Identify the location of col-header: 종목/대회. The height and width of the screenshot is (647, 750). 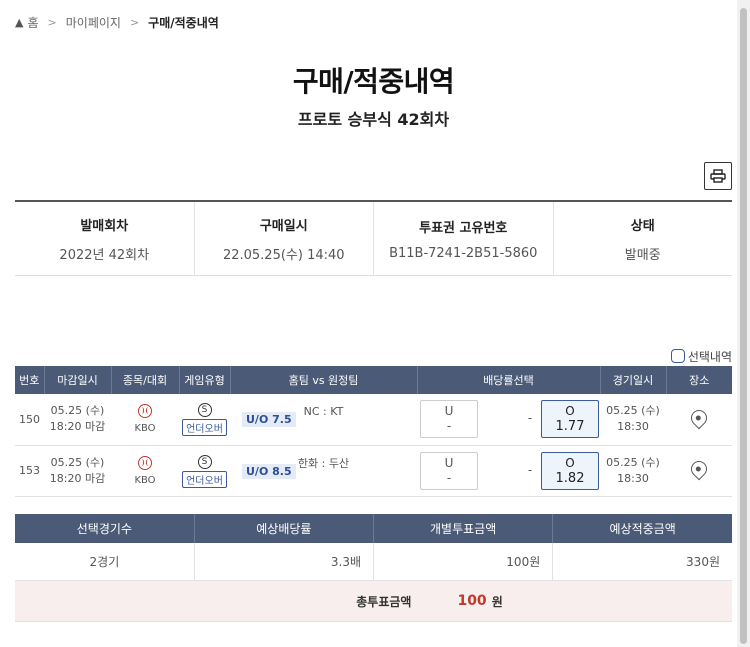
(145, 380).